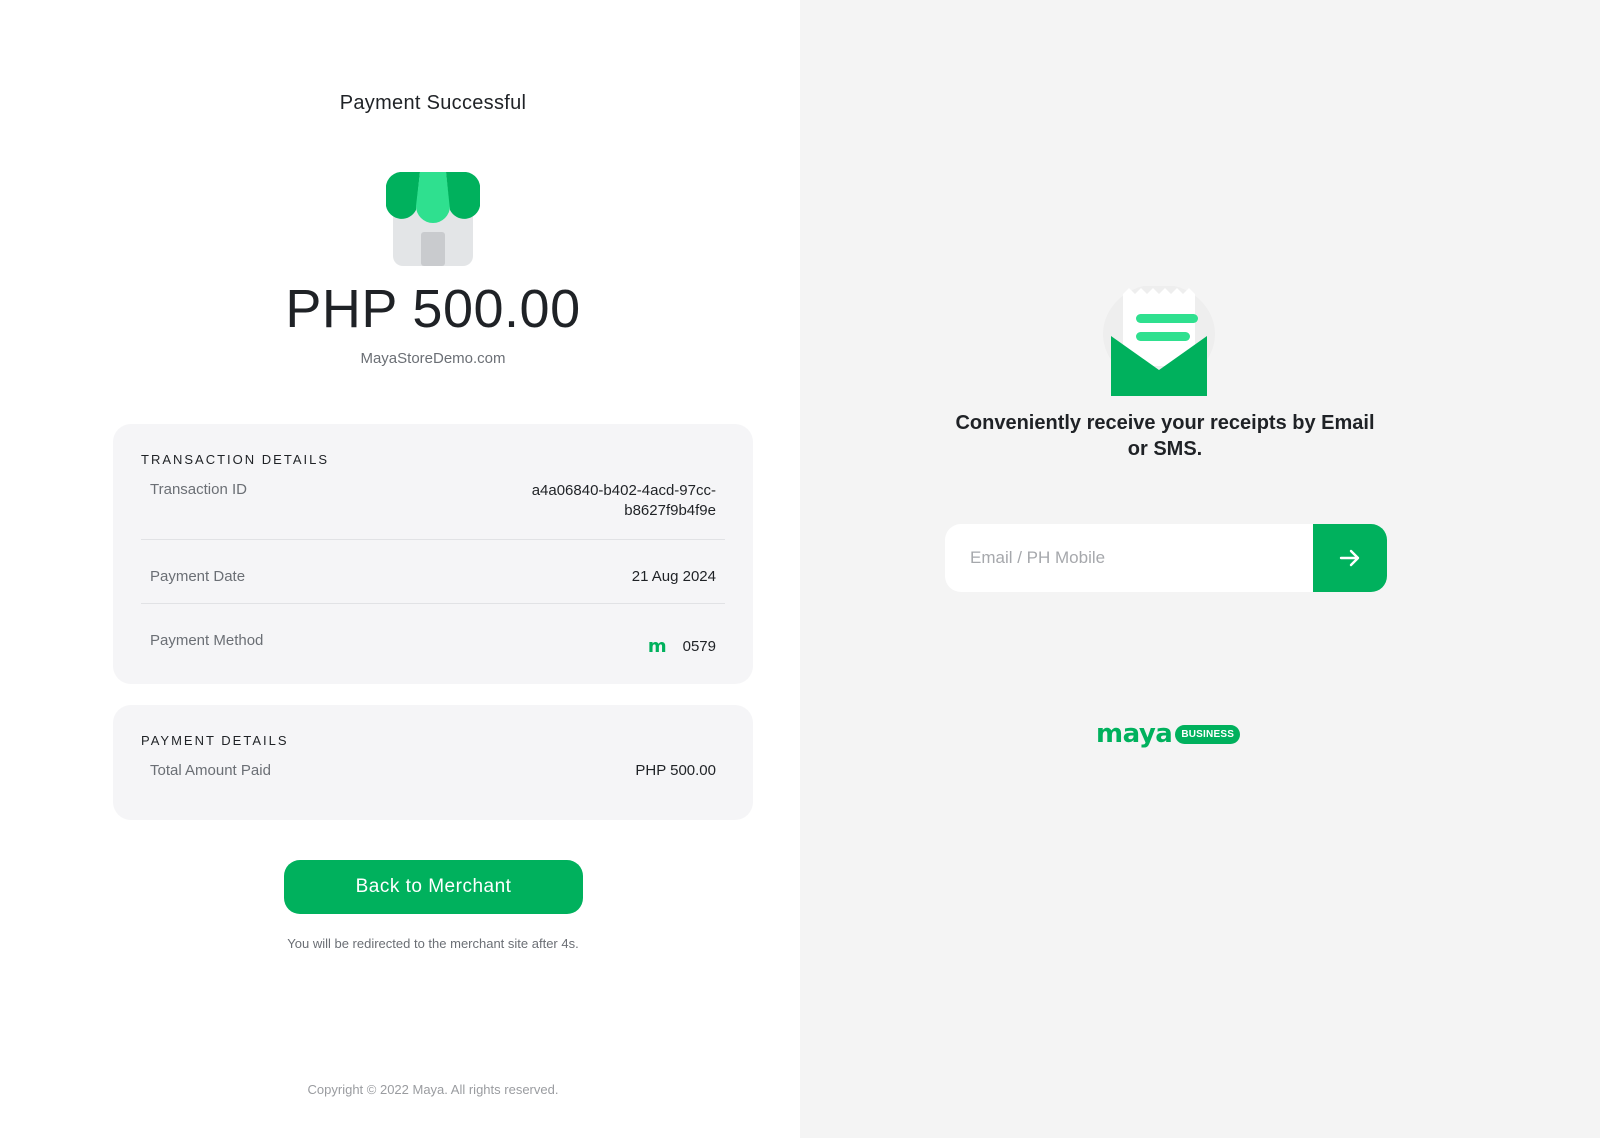  Describe the element at coordinates (673, 576) in the screenshot. I see `payment-date-value: 21 Aug 2024` at that location.